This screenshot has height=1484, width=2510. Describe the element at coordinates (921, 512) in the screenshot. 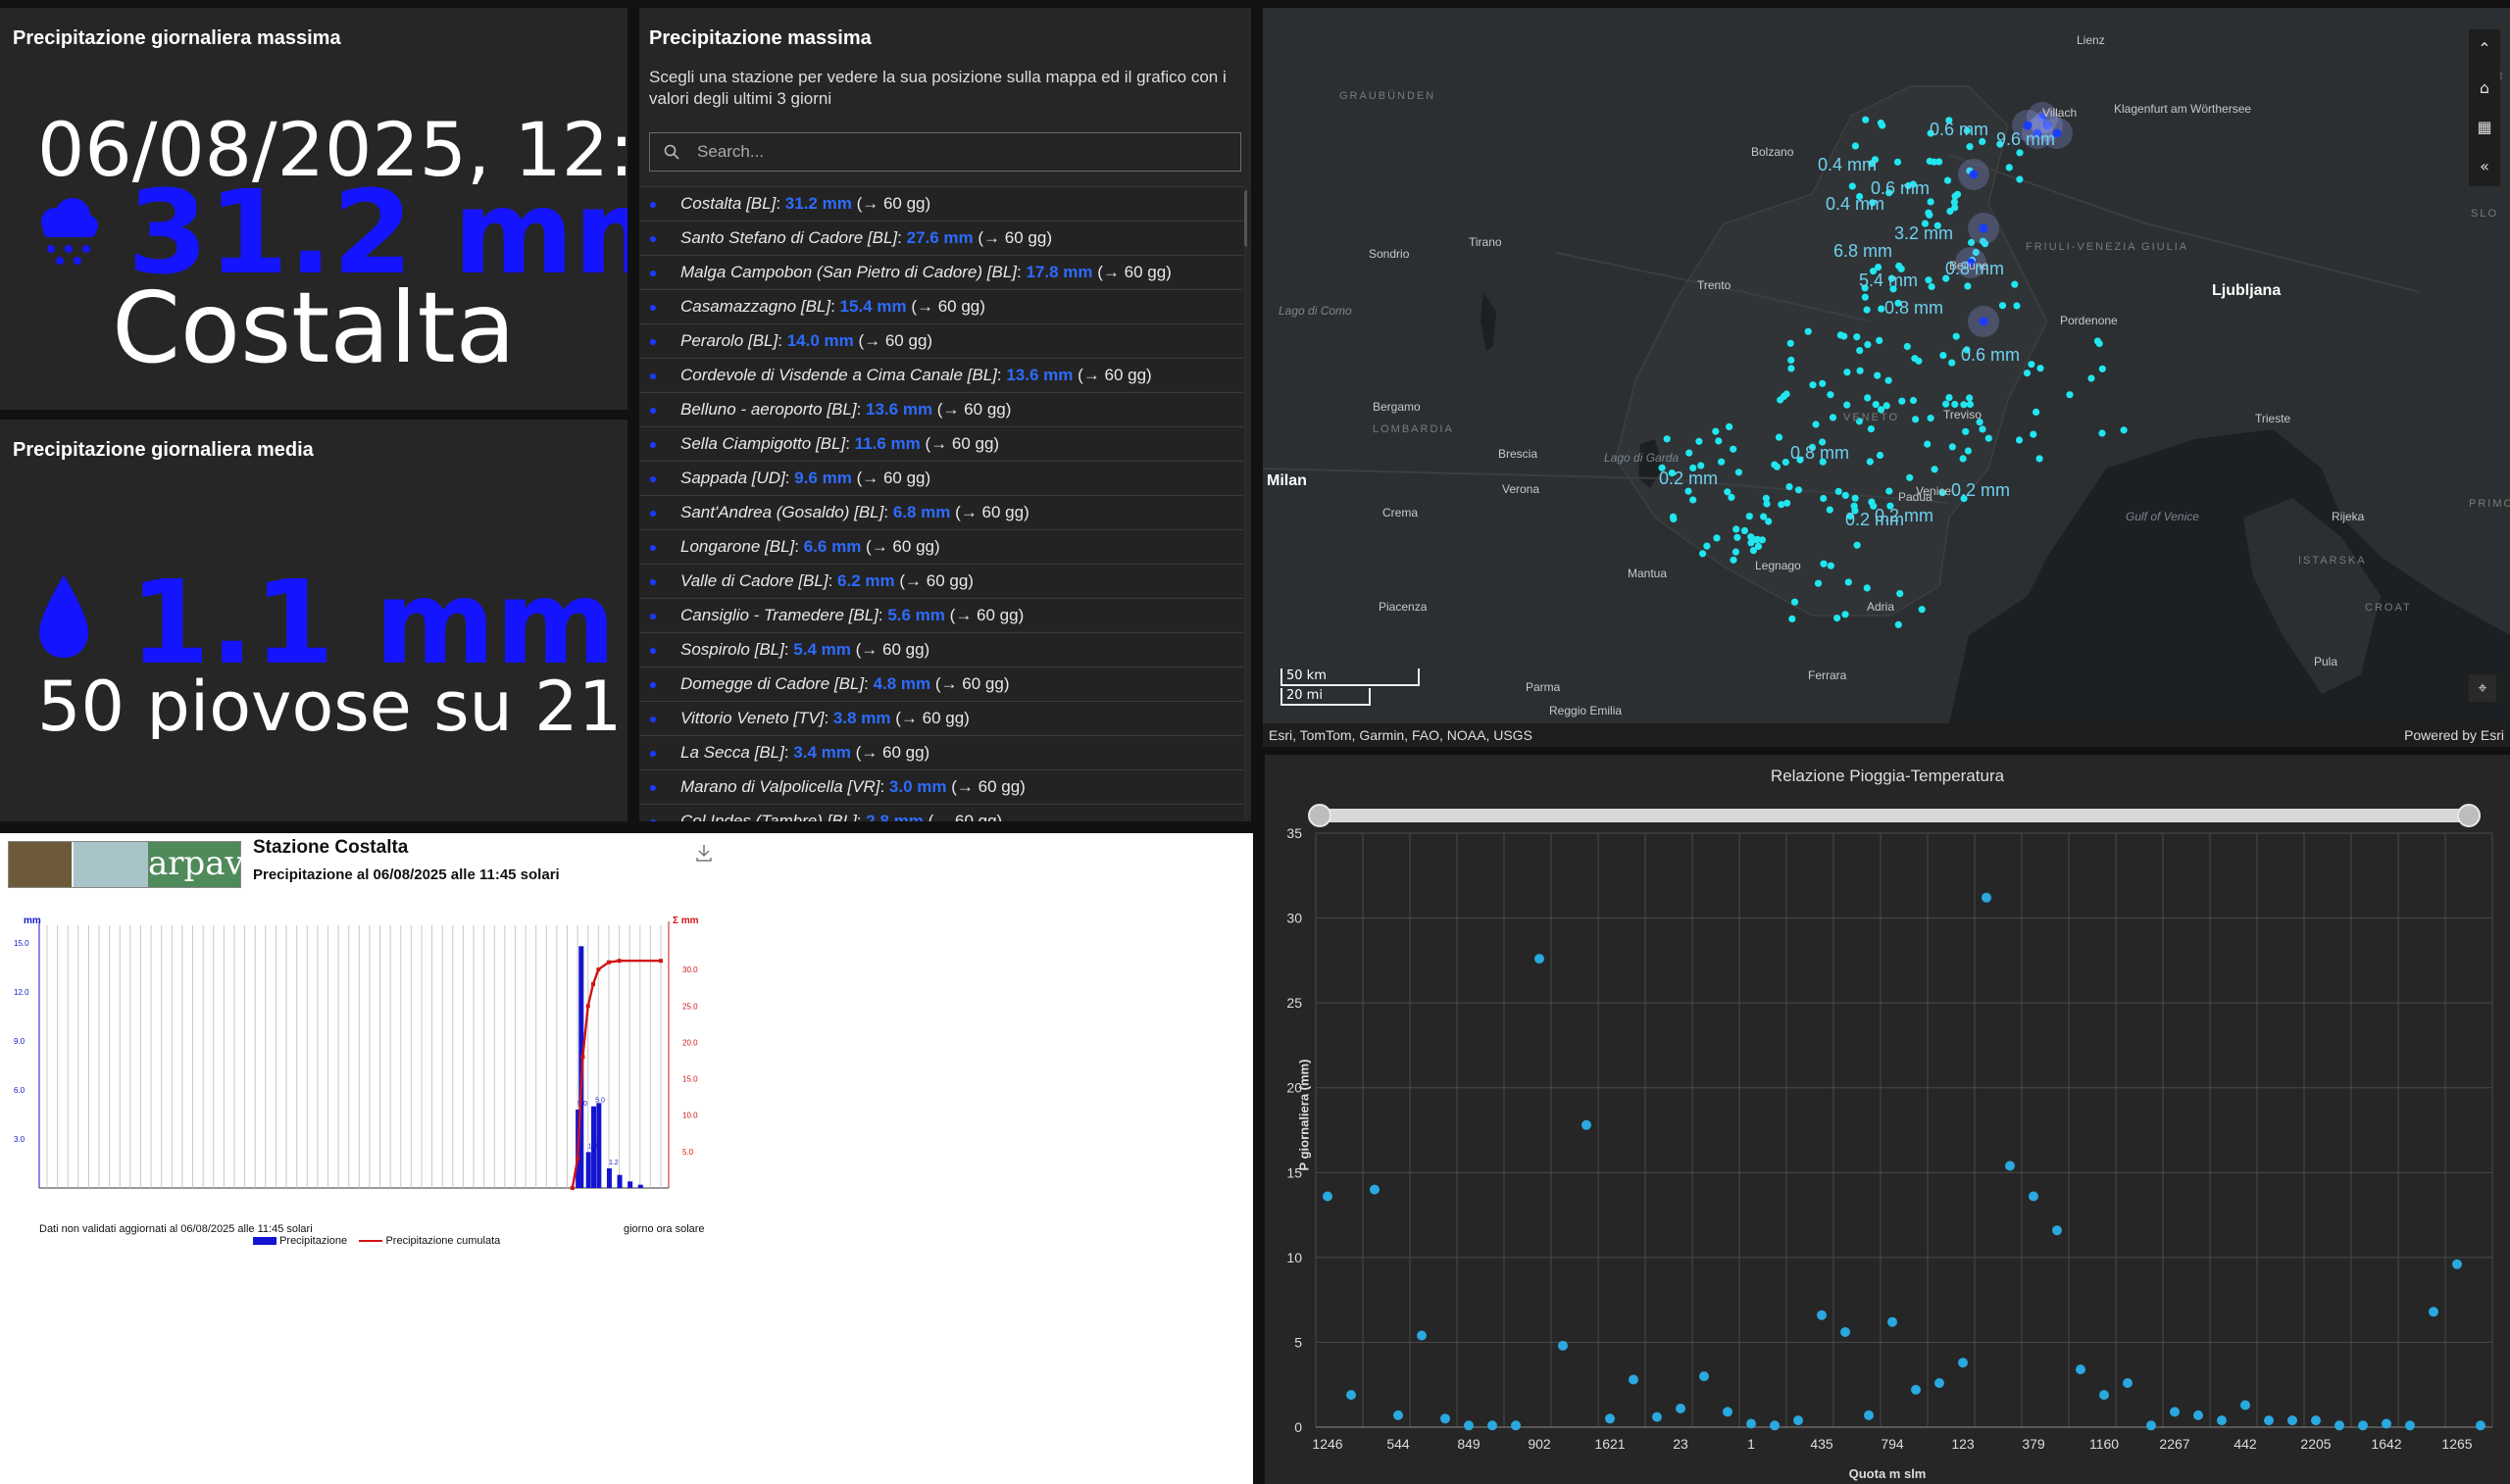

I see `station-value: 6.8 mm` at that location.